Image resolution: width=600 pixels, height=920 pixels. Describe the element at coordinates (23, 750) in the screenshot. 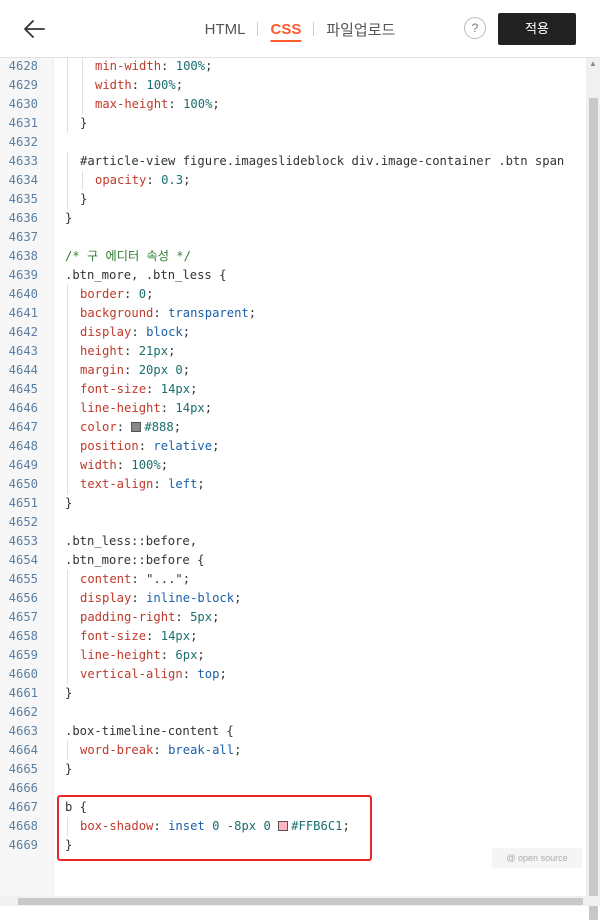

I see `line-number: 4664` at that location.